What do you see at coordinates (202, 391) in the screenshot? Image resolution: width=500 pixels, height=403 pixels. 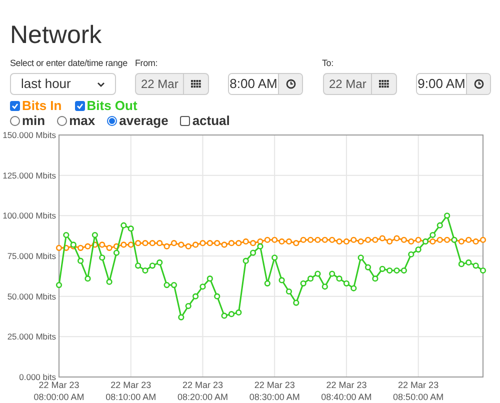 I see `x-axis-label: 22 Mar 23 08:20:00 AM` at bounding box center [202, 391].